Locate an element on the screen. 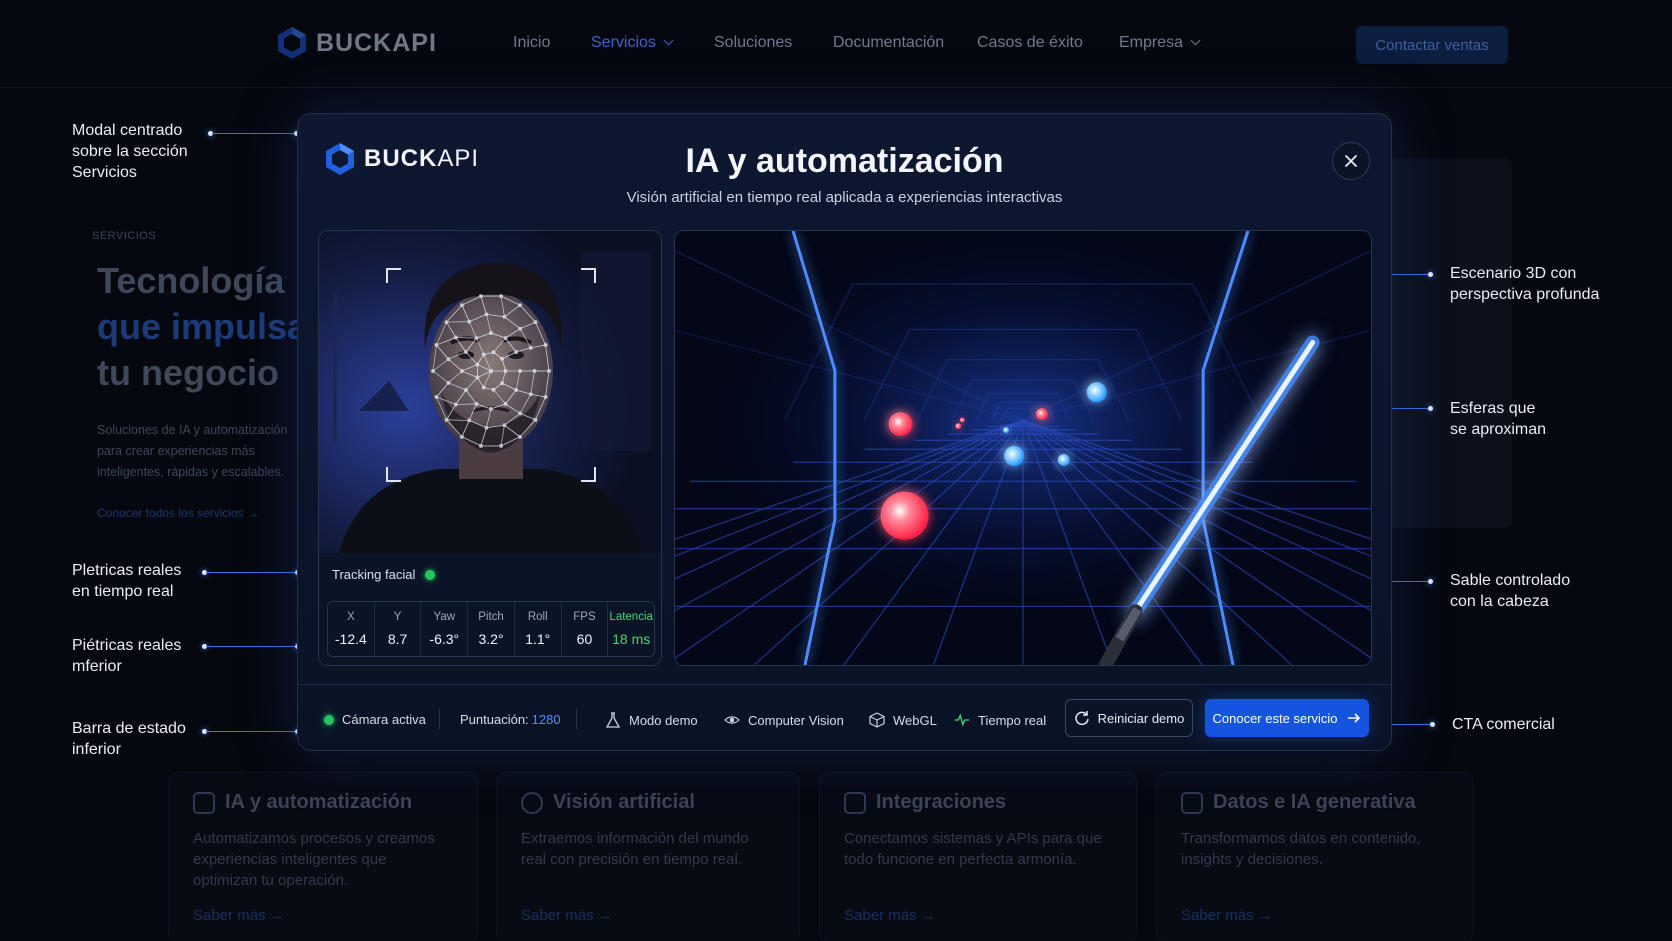  demo-mode-label: Modo demo is located at coordinates (663, 720).